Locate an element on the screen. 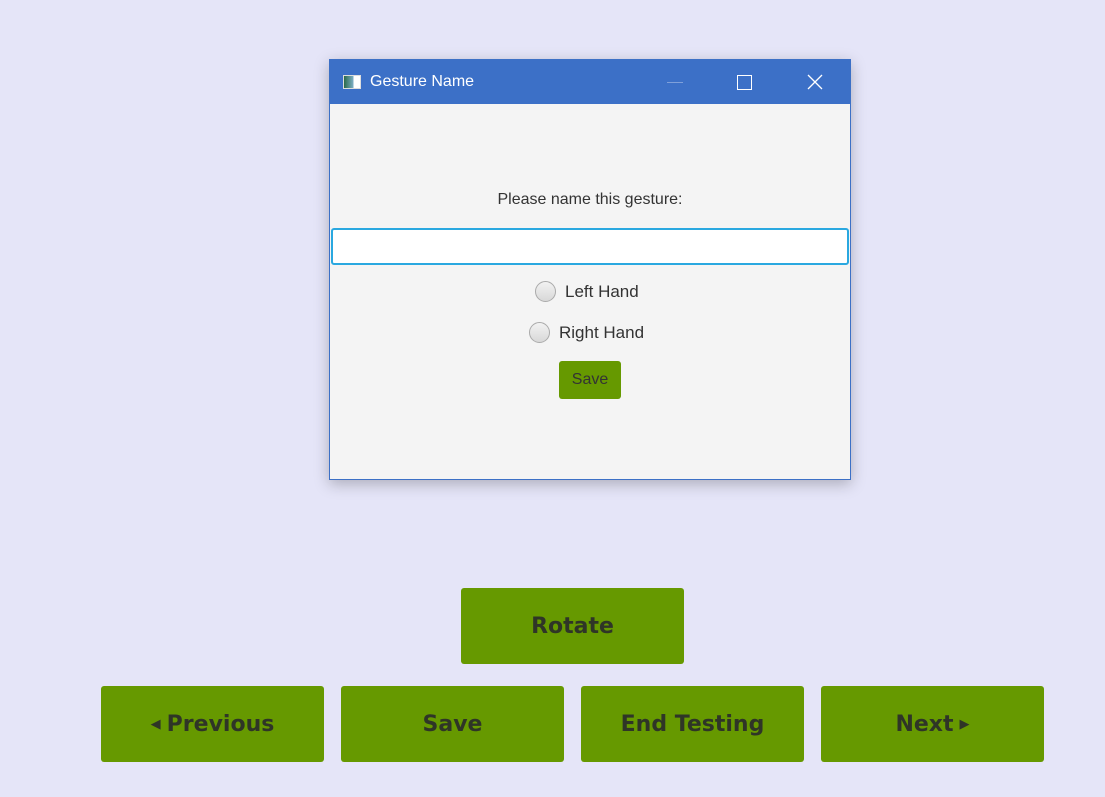 This screenshot has width=1105, height=797. rotate-button: Rotate is located at coordinates (572, 626).